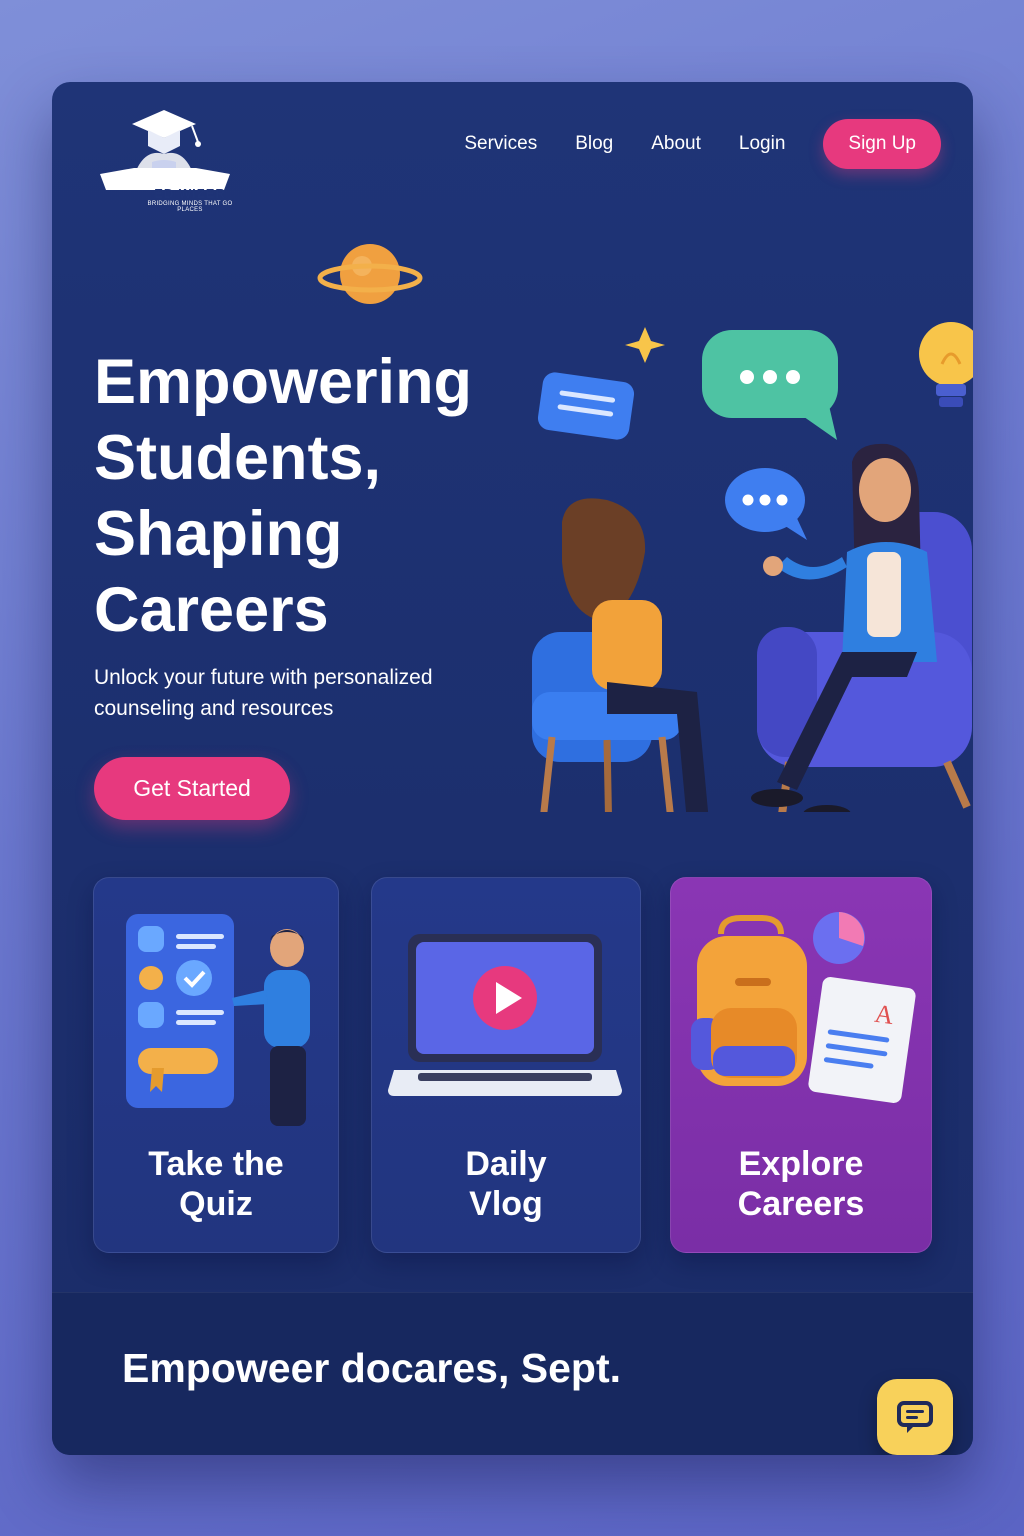  I want to click on feature-label-line: Careers, so click(801, 1204).